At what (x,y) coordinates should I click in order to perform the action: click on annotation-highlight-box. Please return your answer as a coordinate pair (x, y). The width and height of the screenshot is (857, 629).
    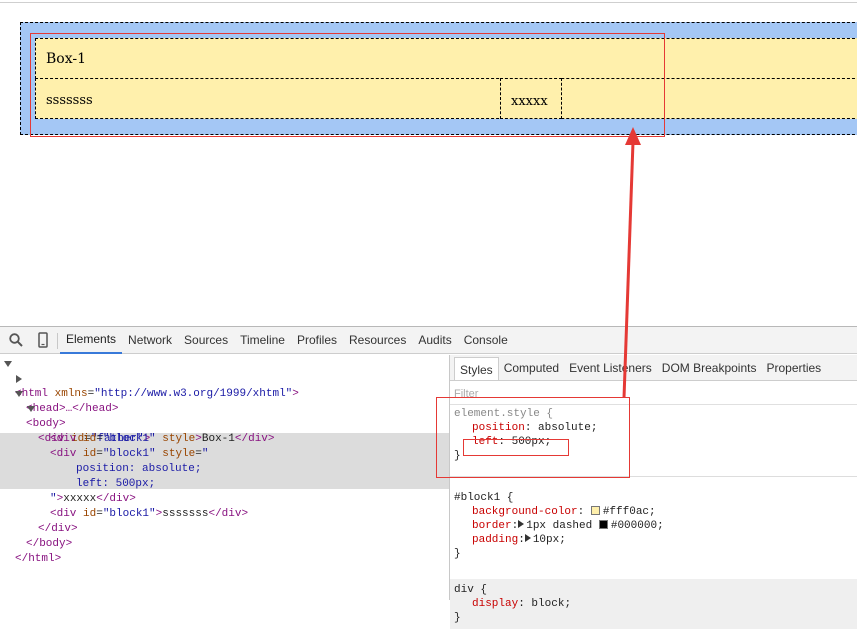
    Looking at the image, I should click on (347, 85).